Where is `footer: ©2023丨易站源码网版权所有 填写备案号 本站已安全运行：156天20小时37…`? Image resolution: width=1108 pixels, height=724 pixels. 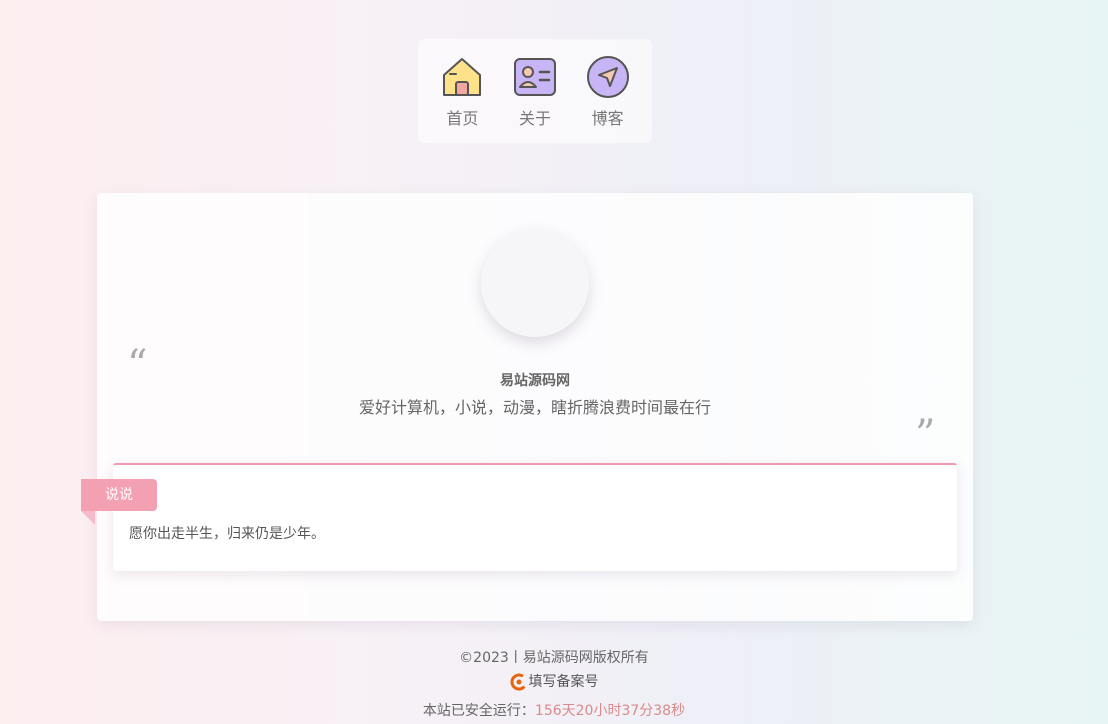
footer: ©2023丨易站源码网版权所有 填写备案号 本站已安全运行：156天20小时37… is located at coordinates (554, 684).